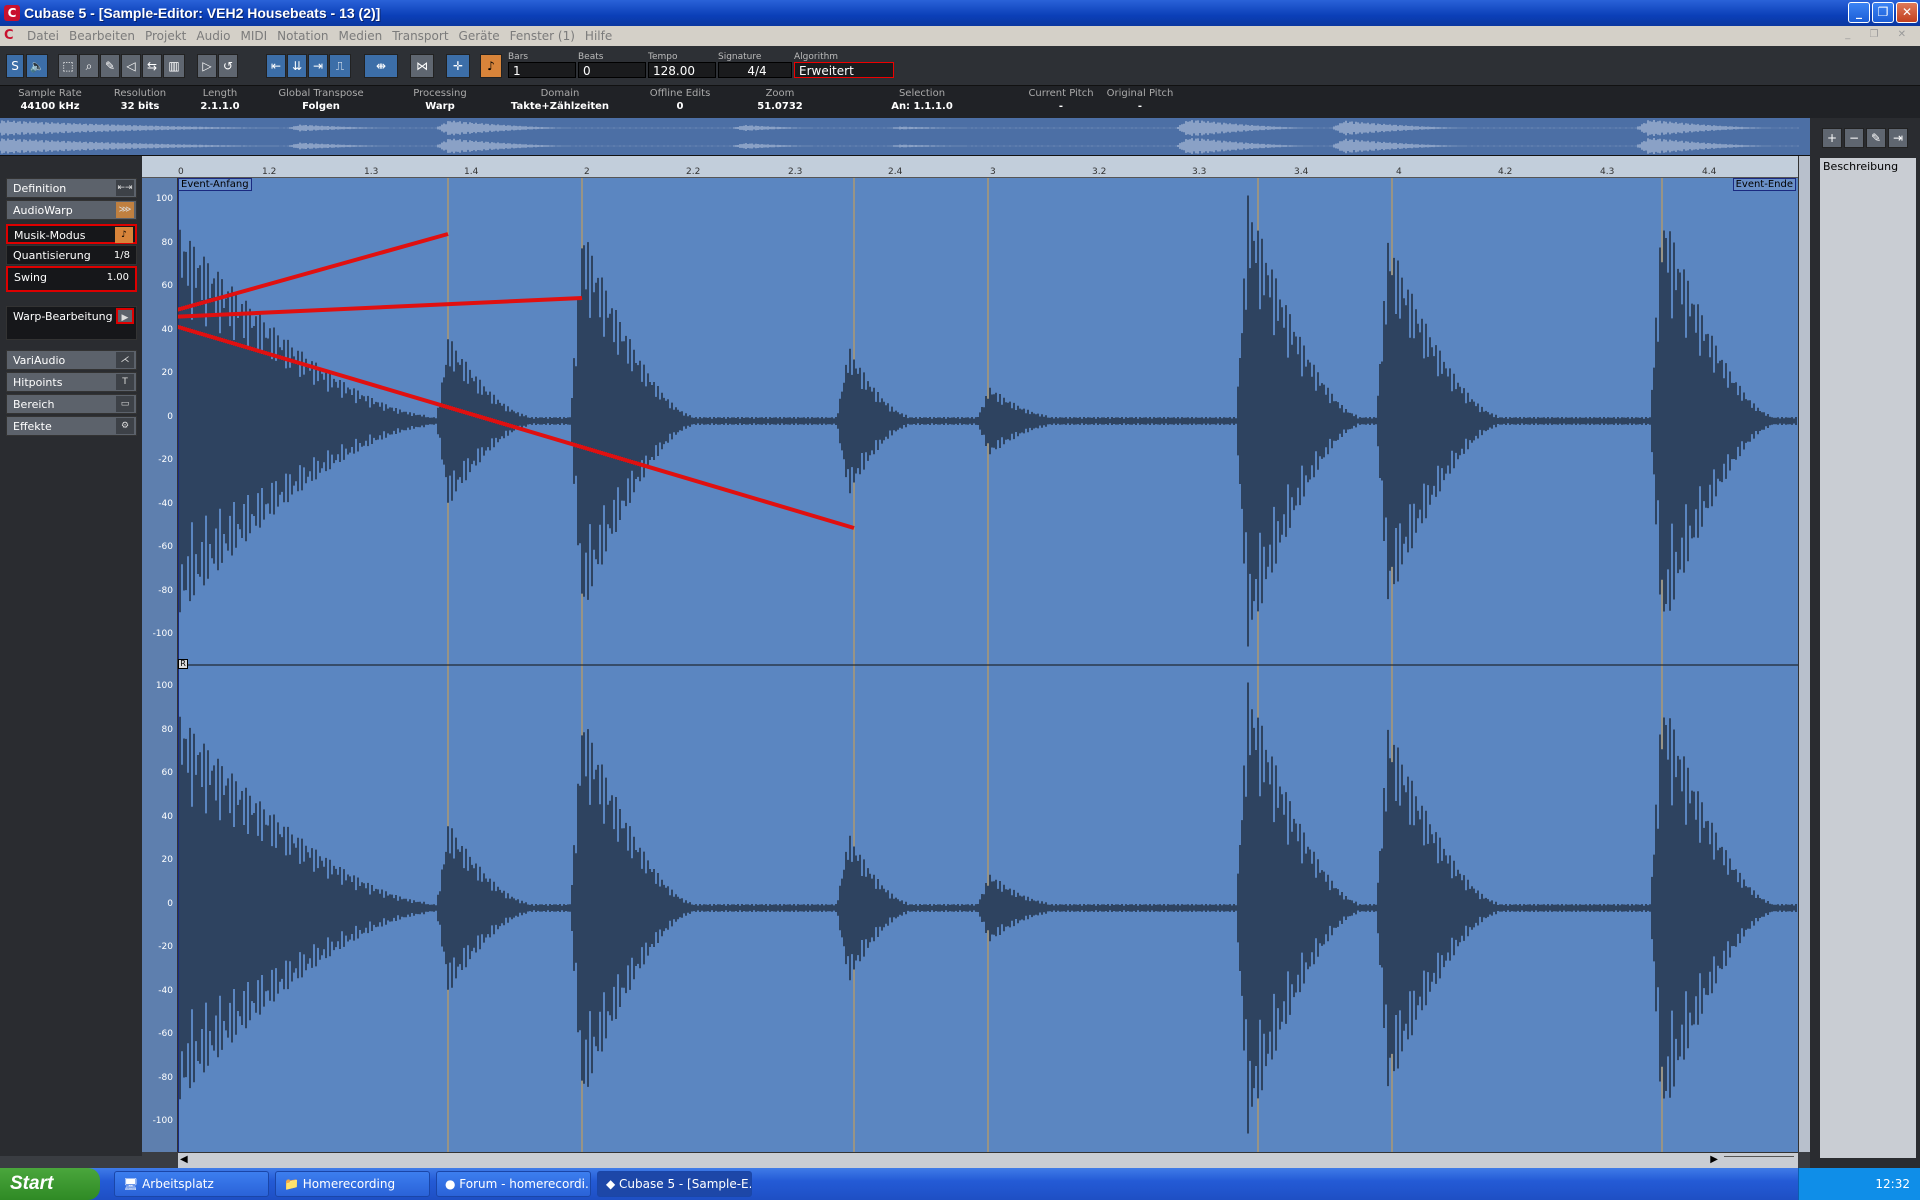 Image resolution: width=1920 pixels, height=1200 pixels. What do you see at coordinates (131, 66) in the screenshot?
I see `play-speaker-tool-icon: ◁` at bounding box center [131, 66].